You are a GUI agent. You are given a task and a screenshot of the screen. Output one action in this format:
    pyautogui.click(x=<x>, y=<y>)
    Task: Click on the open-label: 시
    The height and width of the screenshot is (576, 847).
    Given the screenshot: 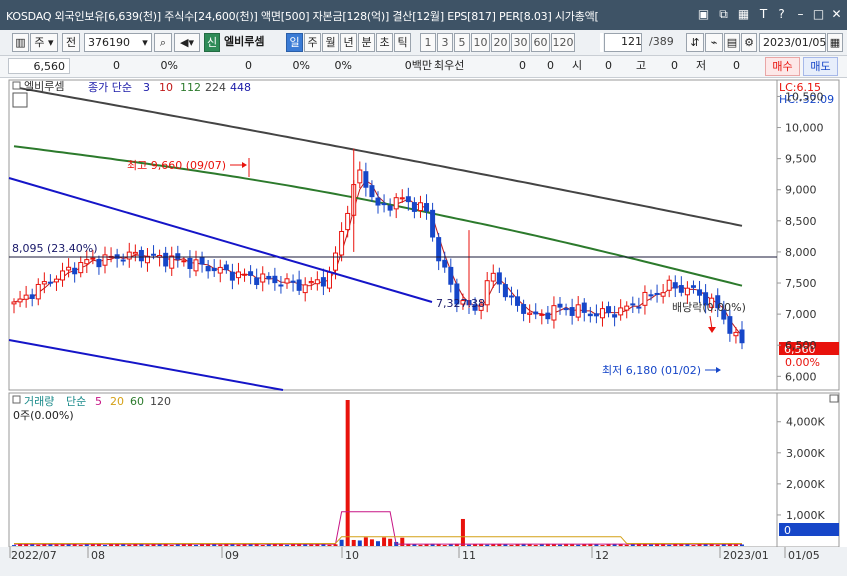 What is the action you would take?
    pyautogui.click(x=577, y=65)
    